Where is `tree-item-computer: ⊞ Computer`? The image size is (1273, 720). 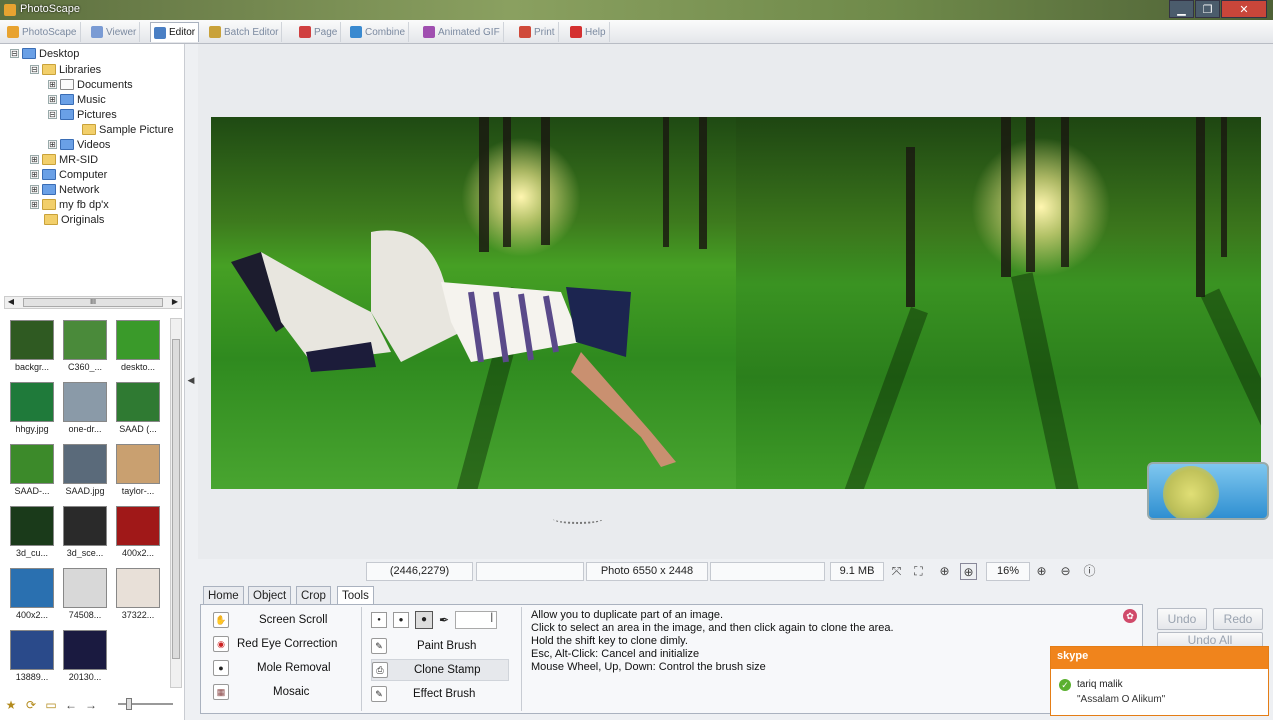
tree-item-computer: ⊞ Computer is located at coordinates (68, 174).